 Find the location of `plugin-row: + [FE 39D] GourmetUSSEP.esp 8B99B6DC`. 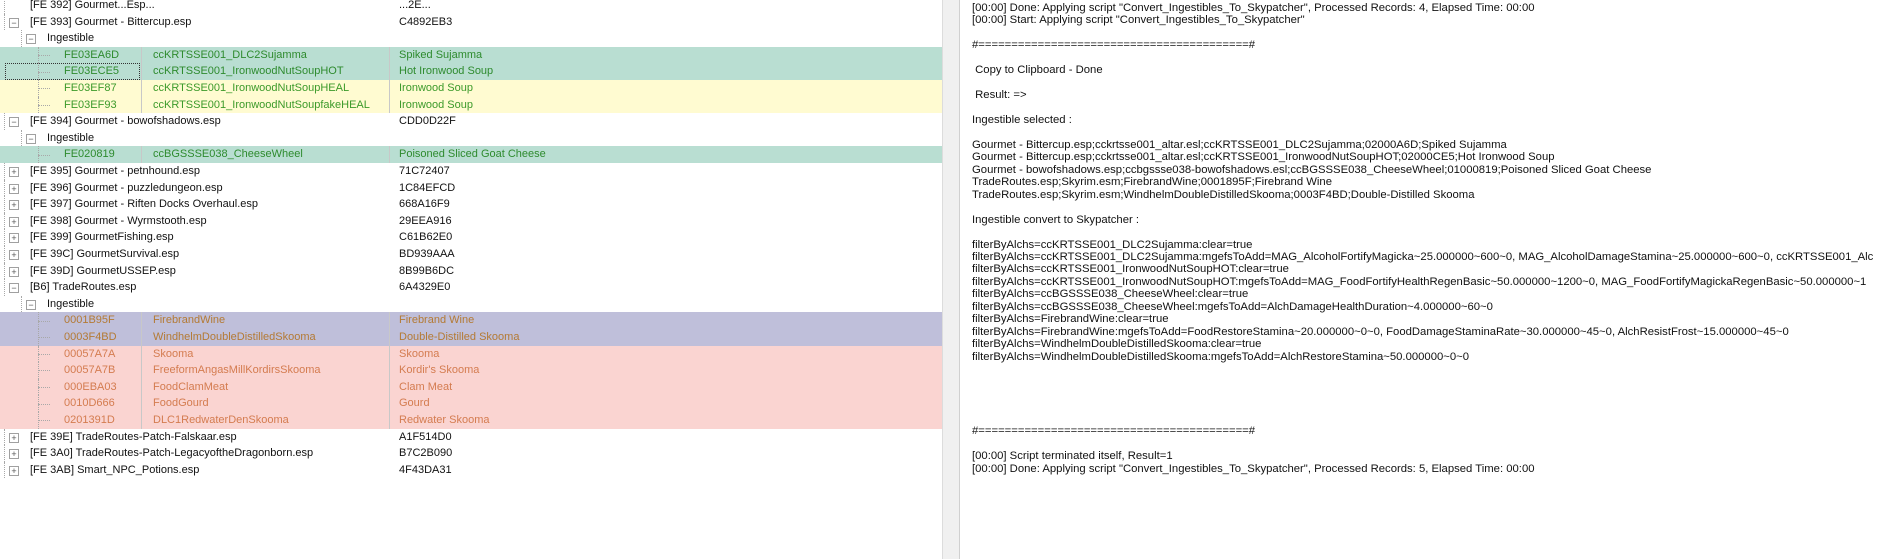

plugin-row: + [FE 39D] GourmetUSSEP.esp 8B99B6DC is located at coordinates (471, 271).